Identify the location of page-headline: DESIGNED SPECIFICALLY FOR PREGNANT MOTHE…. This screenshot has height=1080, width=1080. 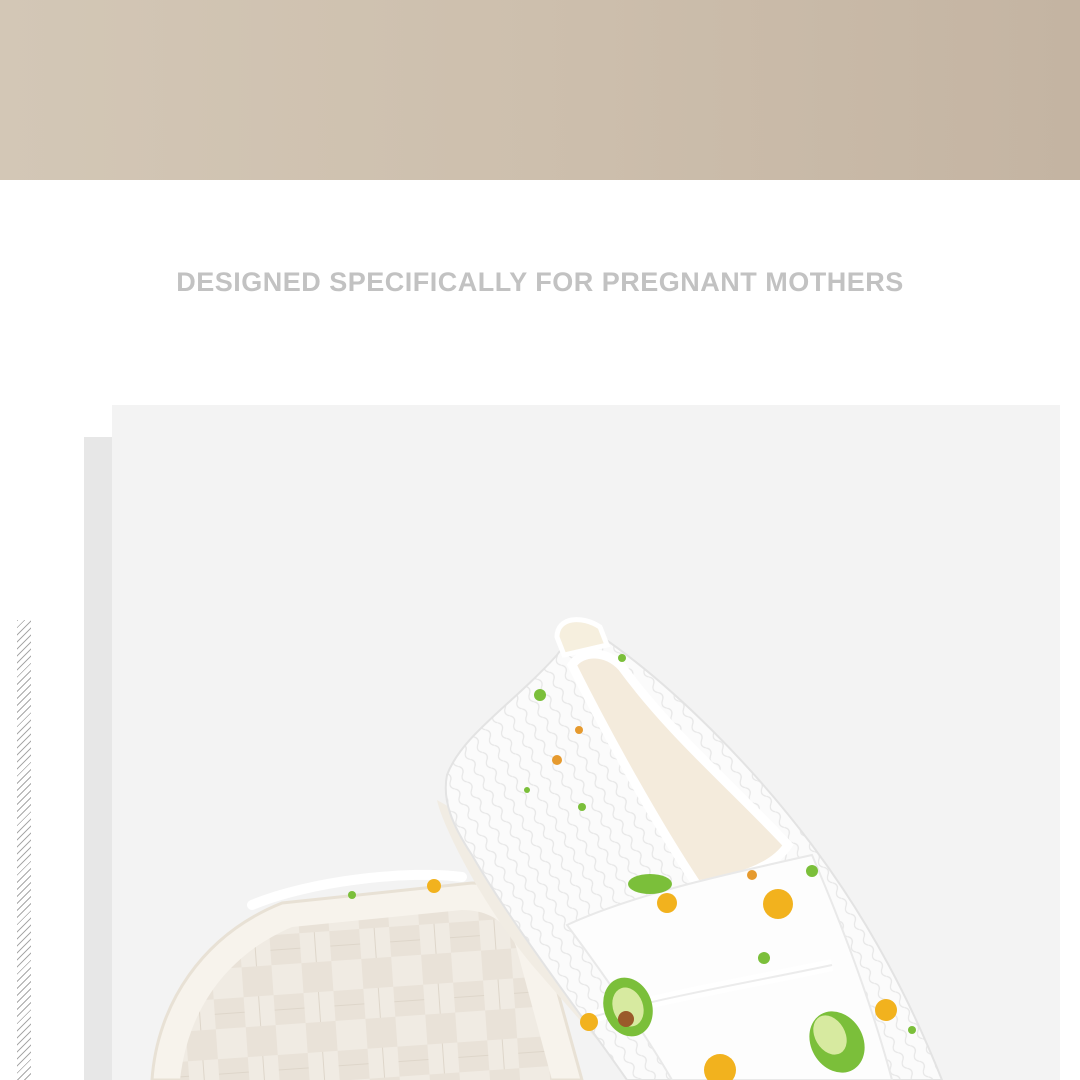
(540, 282).